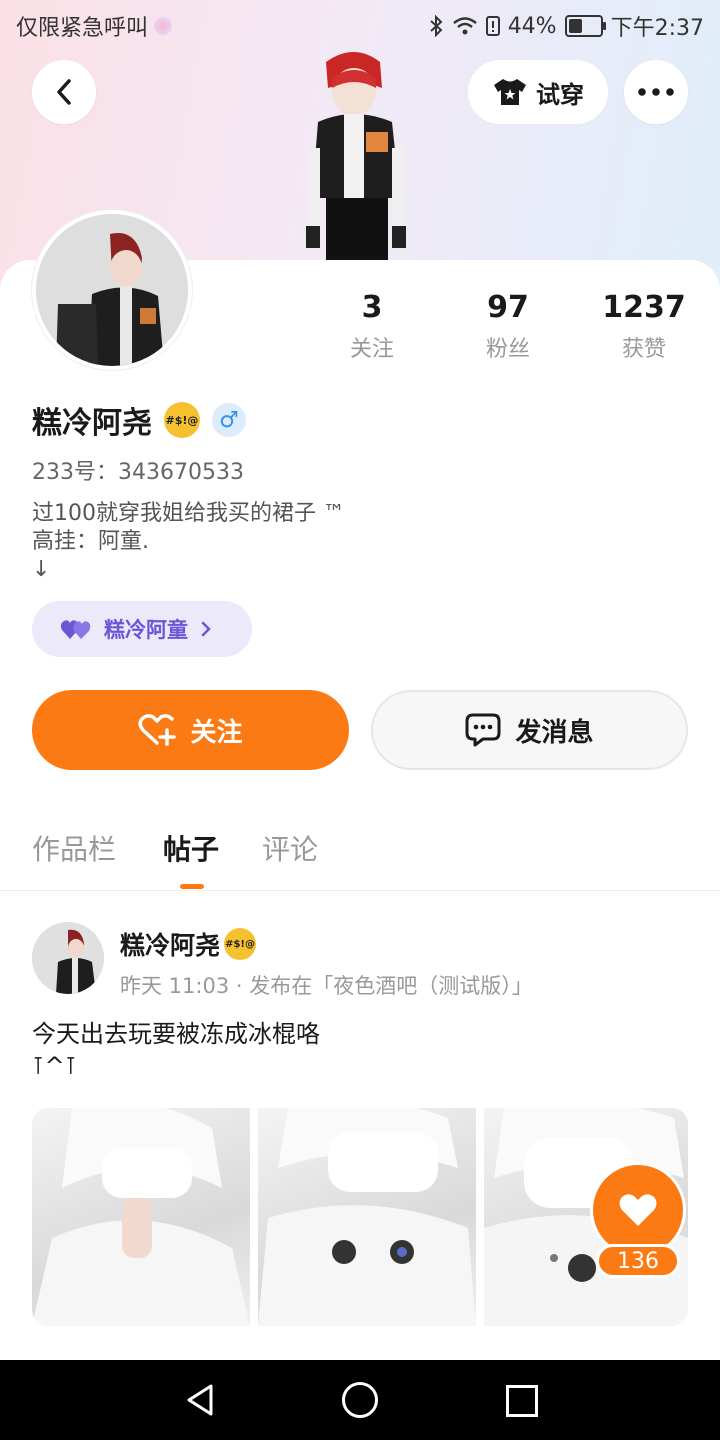 The width and height of the screenshot is (720, 1440). I want to click on tab-posts: 帖子, so click(191, 848).